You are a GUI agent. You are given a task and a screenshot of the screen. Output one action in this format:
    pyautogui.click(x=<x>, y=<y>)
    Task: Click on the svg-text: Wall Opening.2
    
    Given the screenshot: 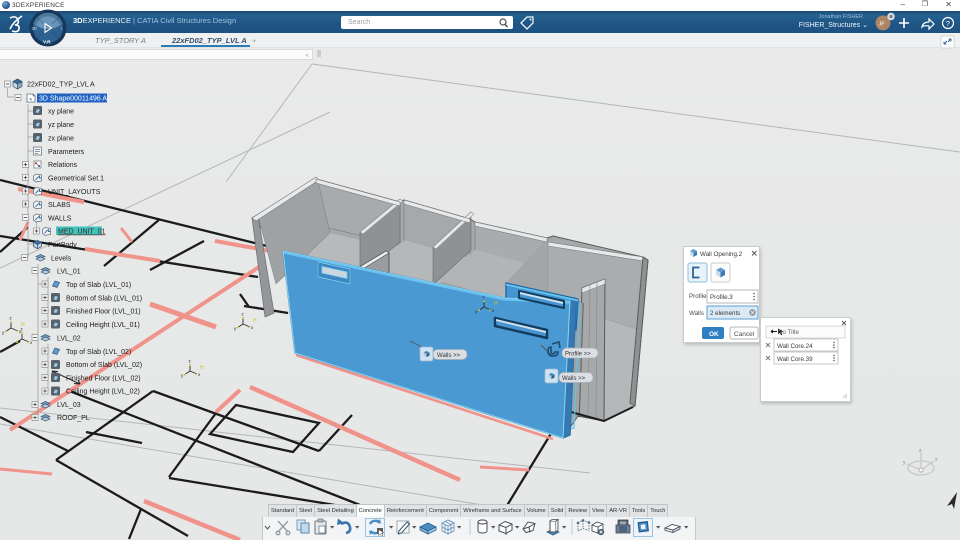 What is the action you would take?
    pyautogui.click(x=721, y=254)
    